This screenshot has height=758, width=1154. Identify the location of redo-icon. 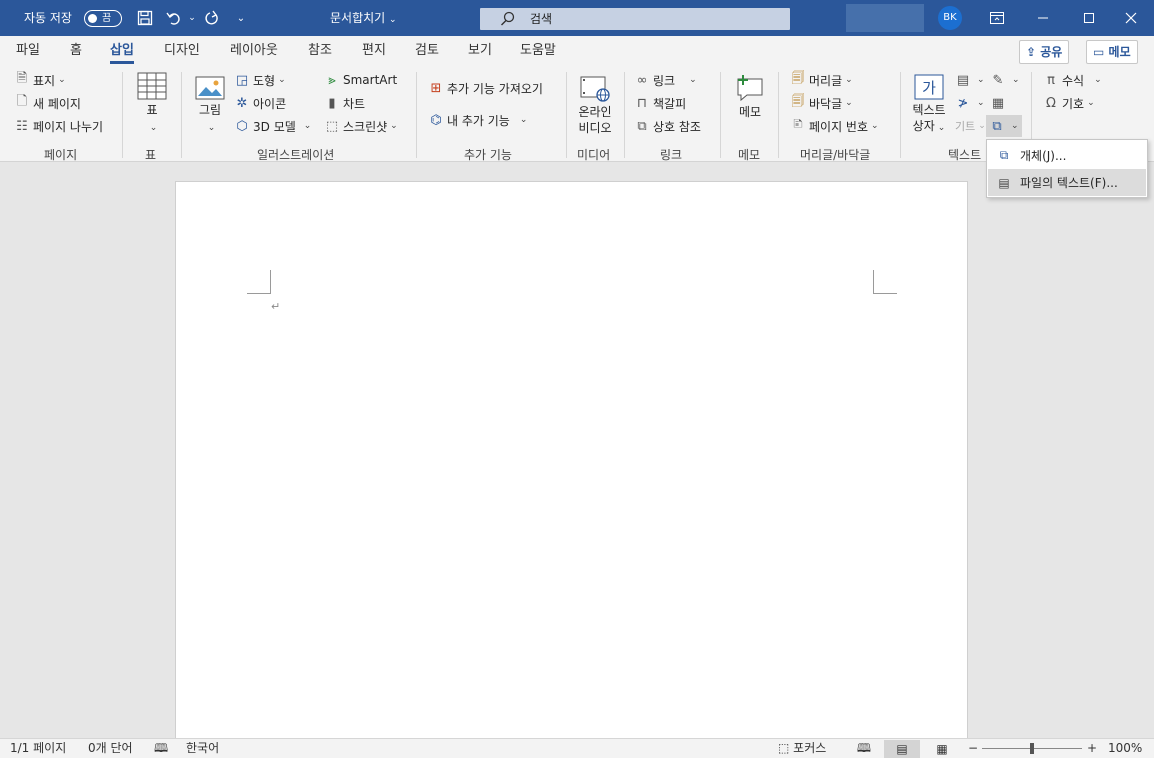
(212, 18).